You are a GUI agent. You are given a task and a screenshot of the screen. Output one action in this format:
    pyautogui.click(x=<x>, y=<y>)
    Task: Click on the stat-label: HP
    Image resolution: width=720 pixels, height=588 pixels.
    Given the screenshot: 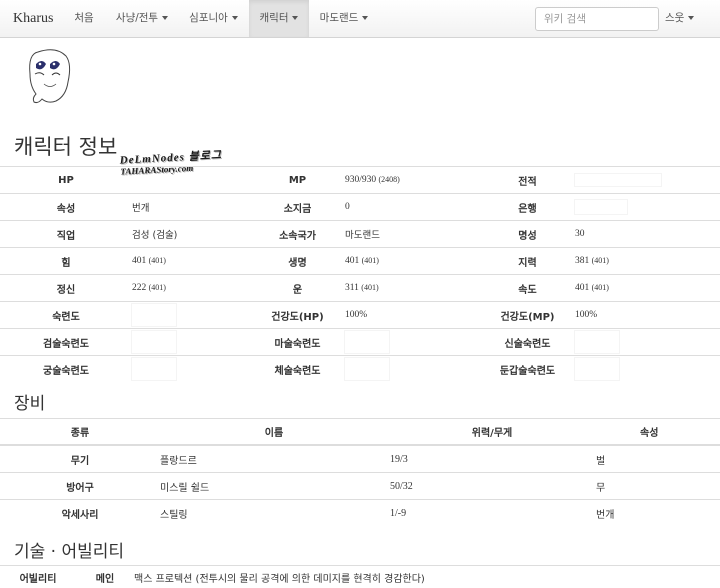 What is the action you would take?
    pyautogui.click(x=66, y=180)
    